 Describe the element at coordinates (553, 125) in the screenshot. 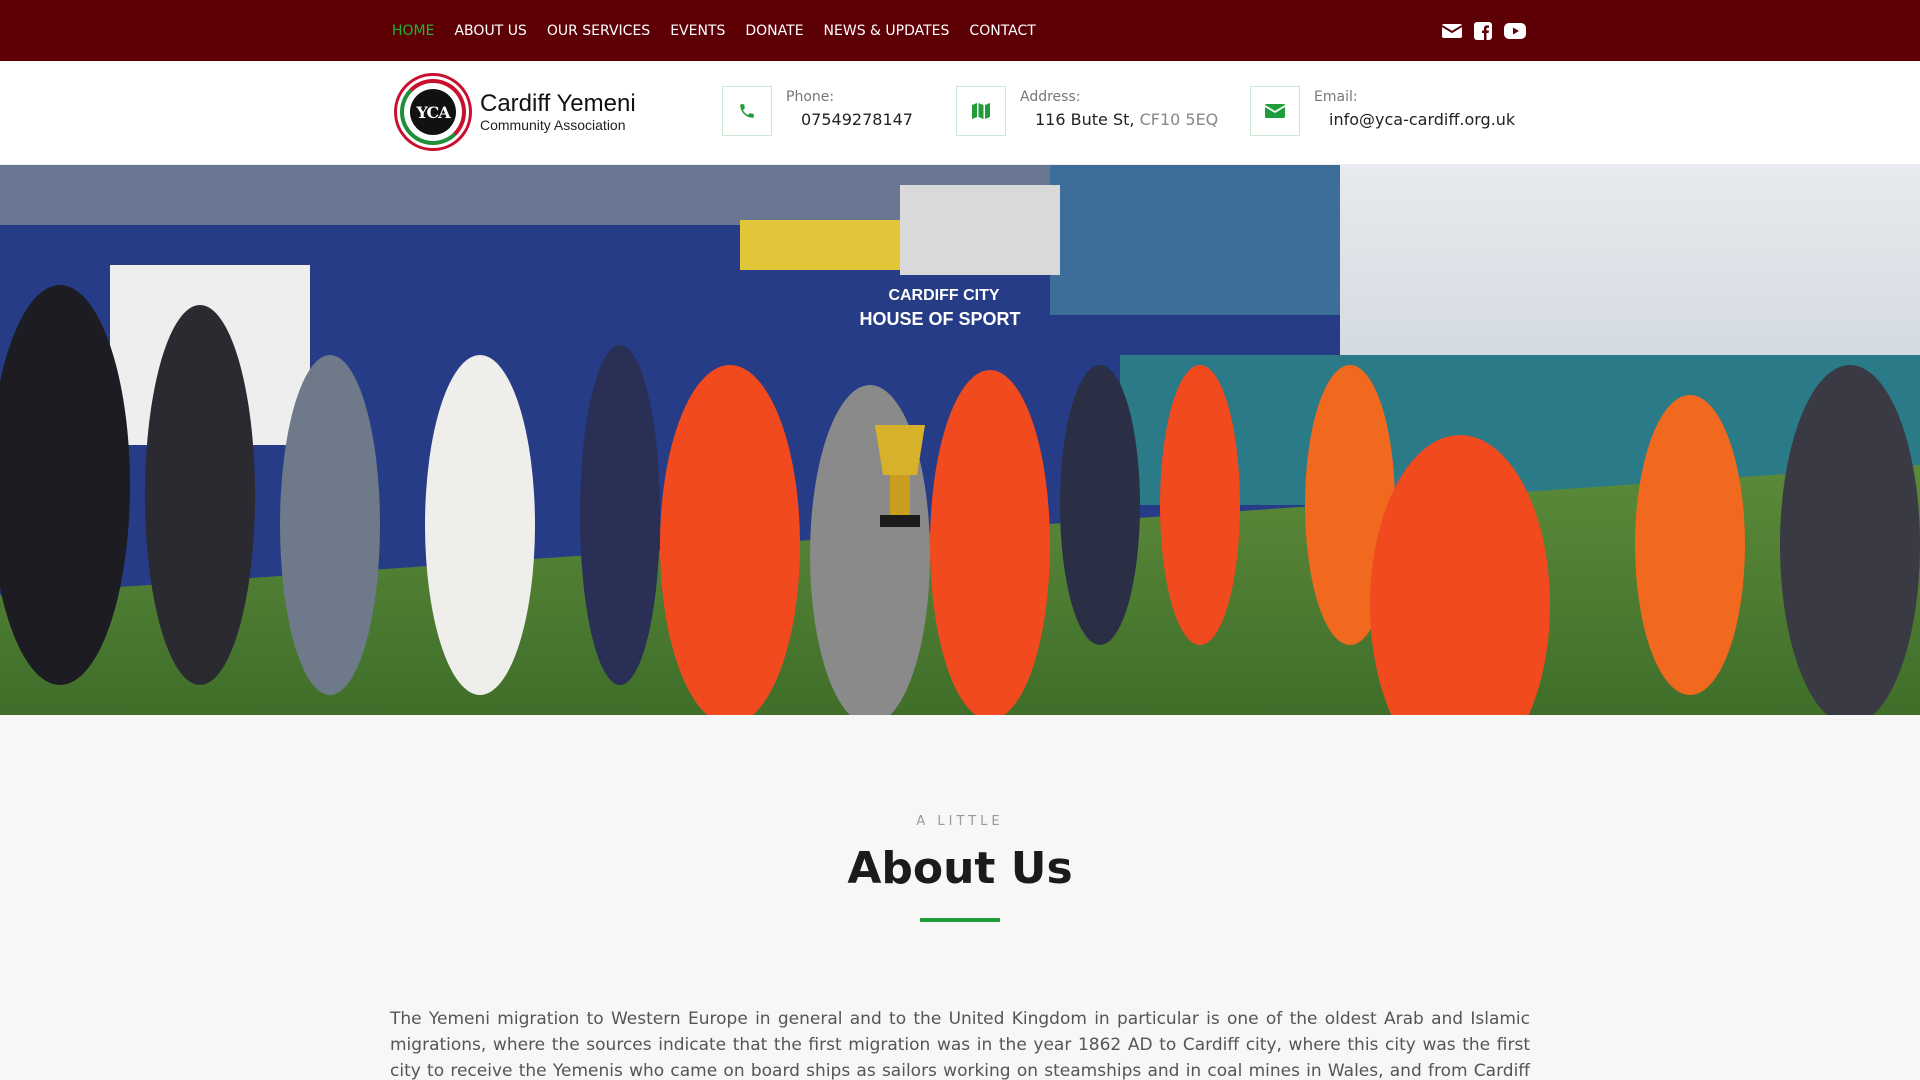

I see `logo-subtitle: Community Association` at that location.